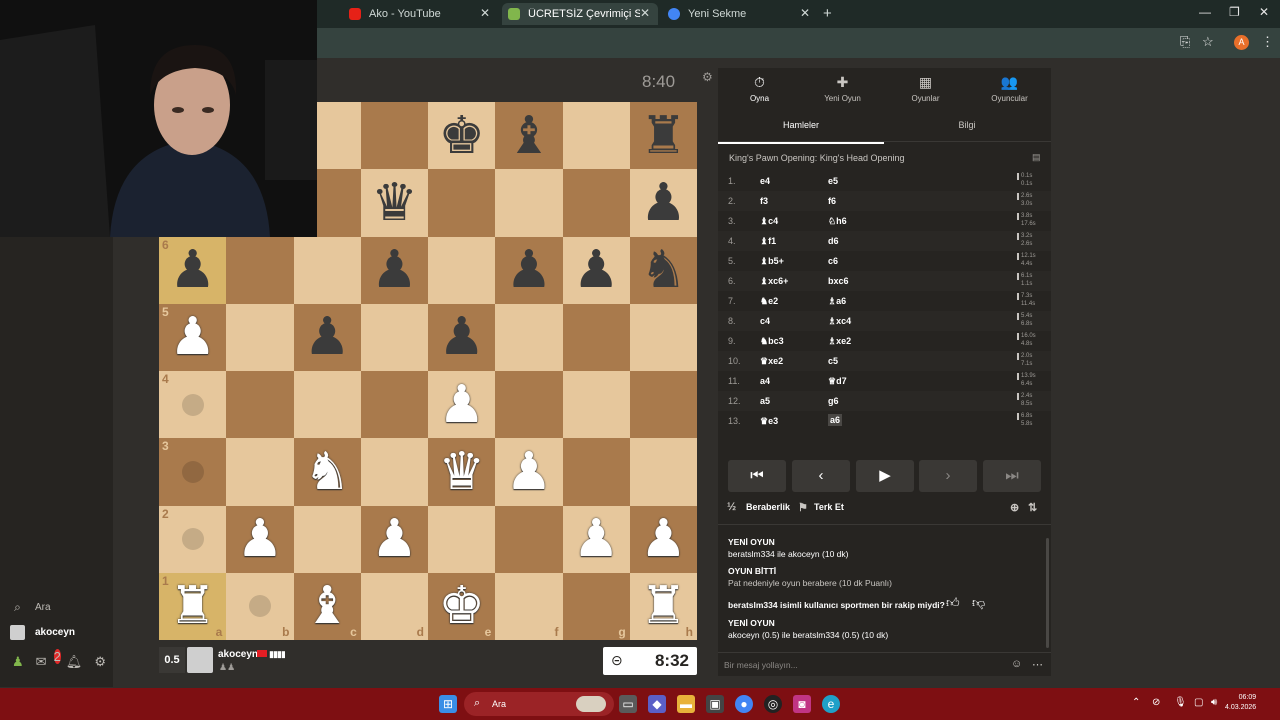 The image size is (1280, 720). What do you see at coordinates (74, 662) in the screenshot?
I see `bell-icon: 🔔︎` at bounding box center [74, 662].